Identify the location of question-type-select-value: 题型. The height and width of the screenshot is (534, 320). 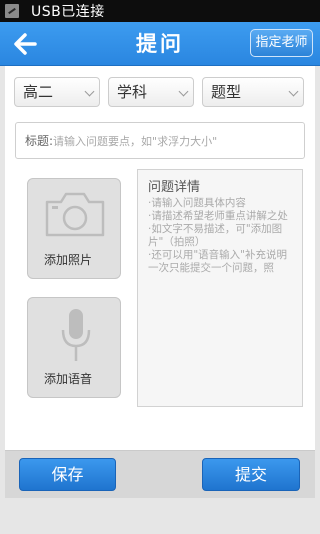
(226, 92).